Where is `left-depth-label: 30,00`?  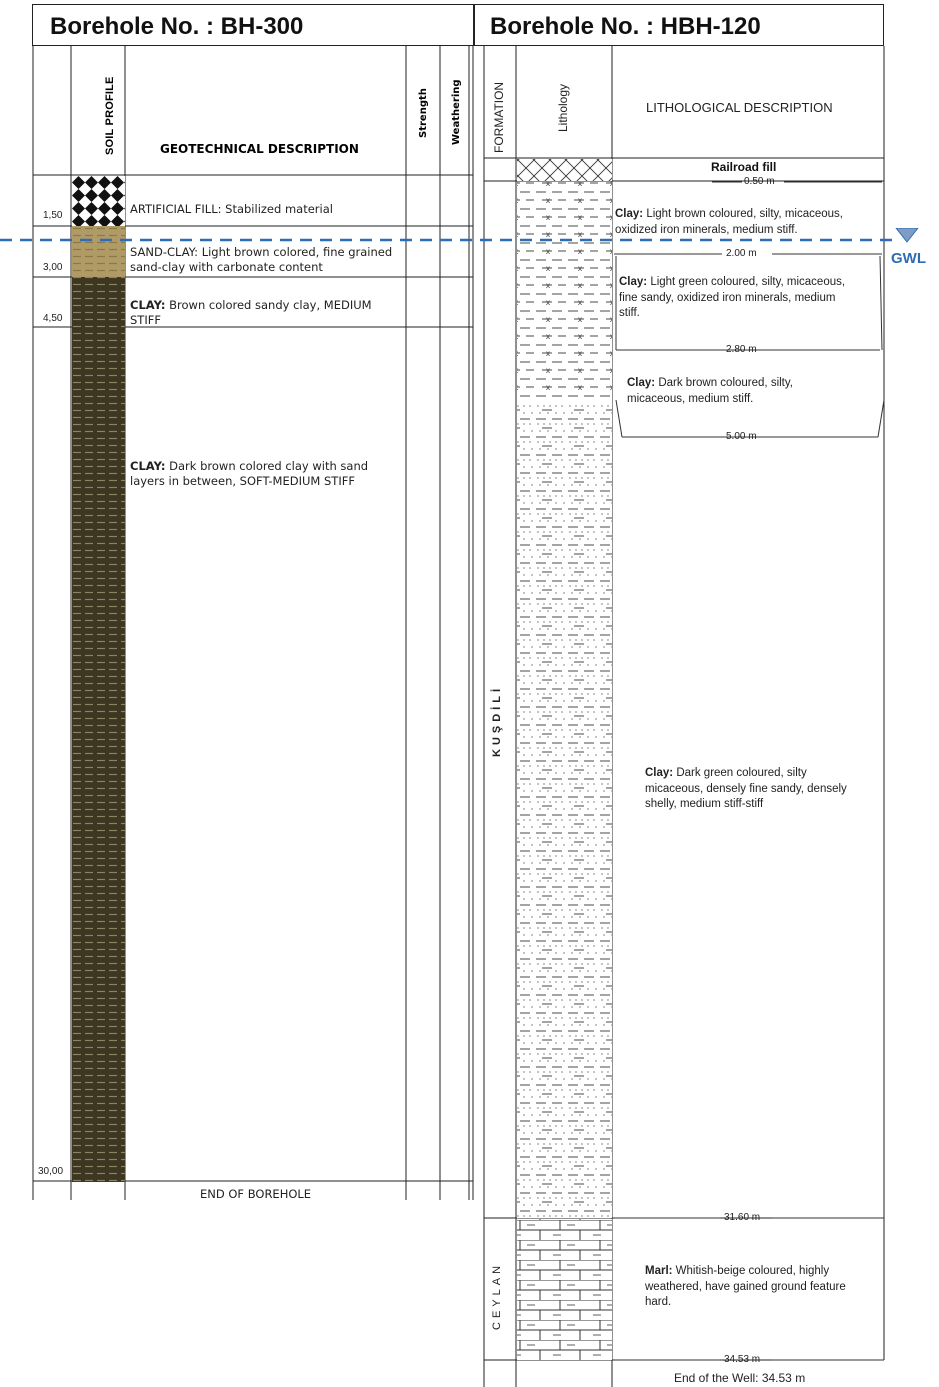
left-depth-label: 30,00 is located at coordinates (51, 1171).